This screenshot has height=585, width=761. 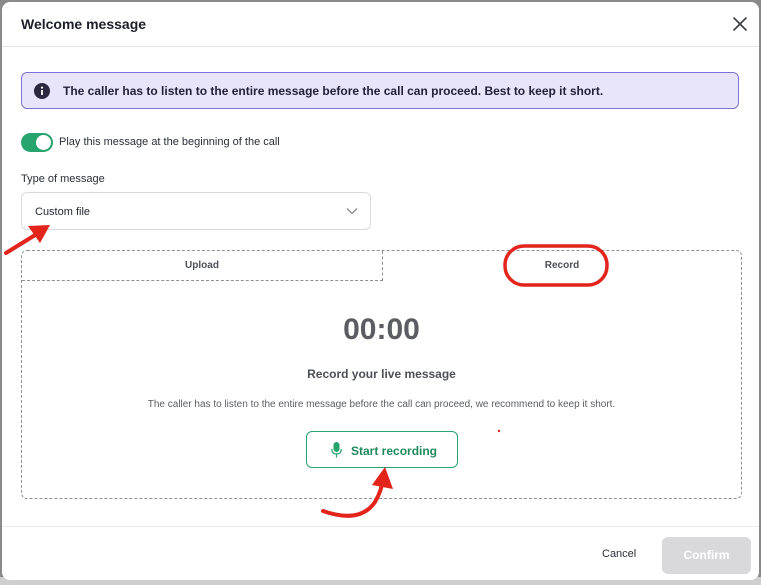 I want to click on start-recording-label: Start recording, so click(x=394, y=451).